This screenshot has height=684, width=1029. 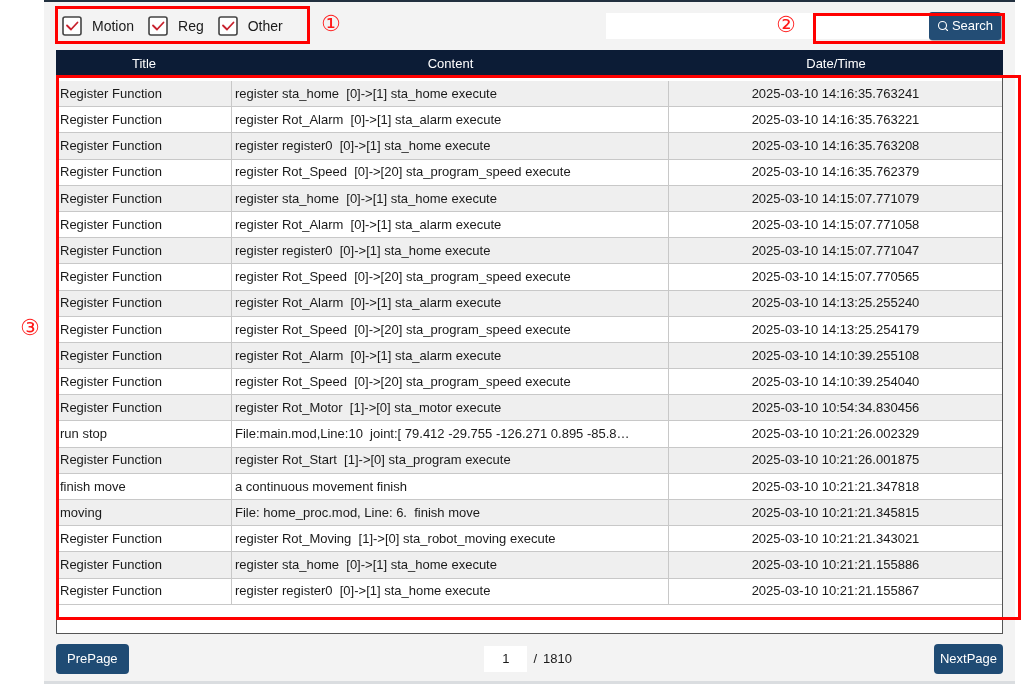 What do you see at coordinates (835, 408) in the screenshot?
I see `table-cell-text: 2025-03-10 10:54:34.830456` at bounding box center [835, 408].